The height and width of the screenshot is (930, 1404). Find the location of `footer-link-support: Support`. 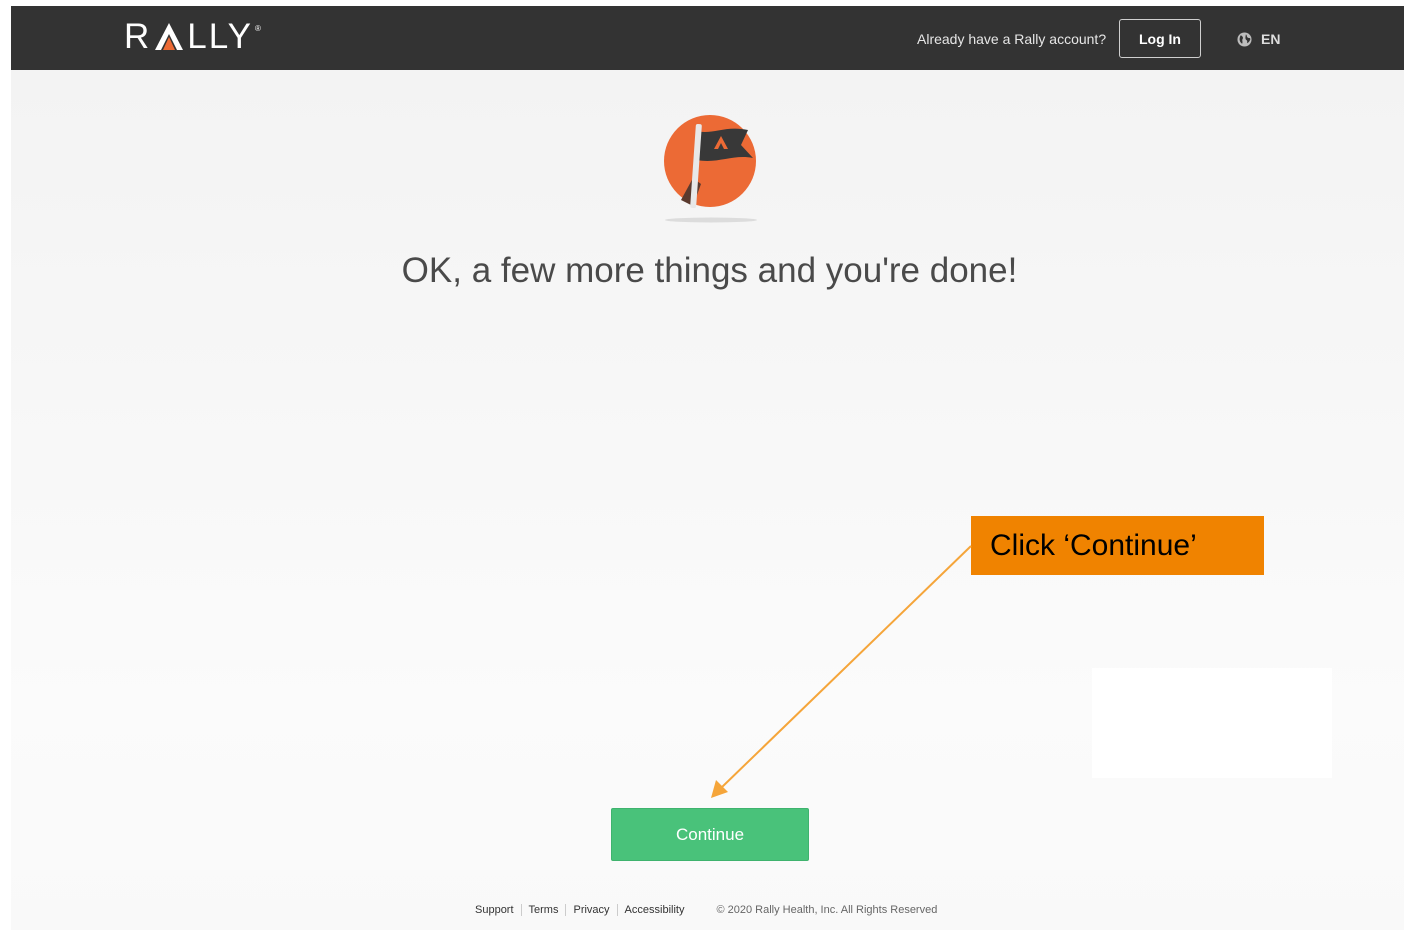

footer-link-support: Support is located at coordinates (494, 910).